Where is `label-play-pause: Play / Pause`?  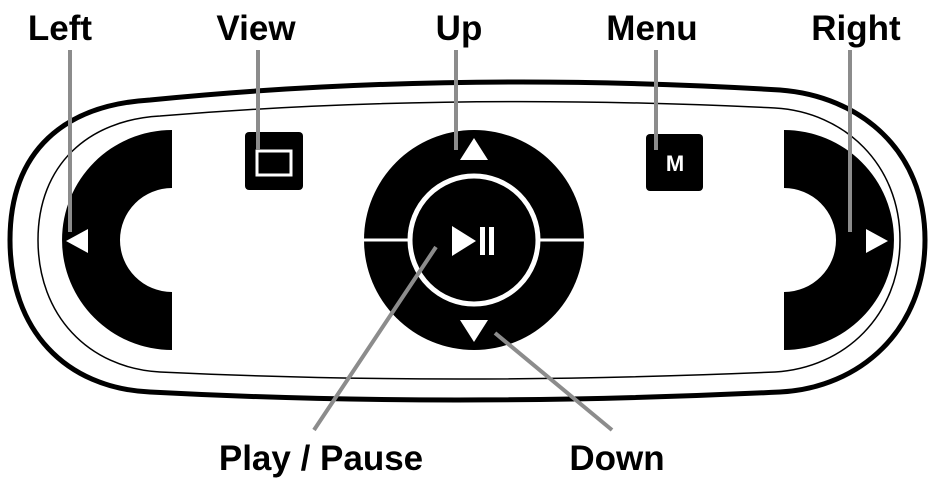 label-play-pause: Play / Pause is located at coordinates (321, 458).